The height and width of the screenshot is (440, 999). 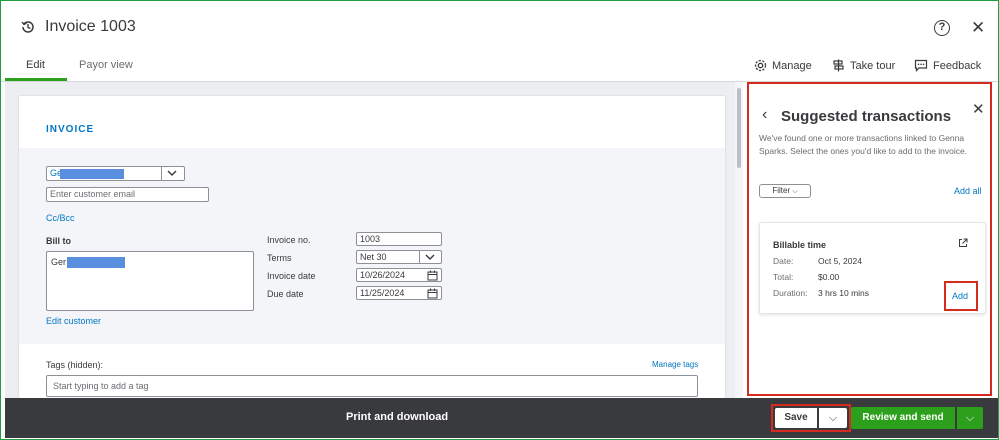 I want to click on save-highlight: Save ⌵, so click(x=811, y=418).